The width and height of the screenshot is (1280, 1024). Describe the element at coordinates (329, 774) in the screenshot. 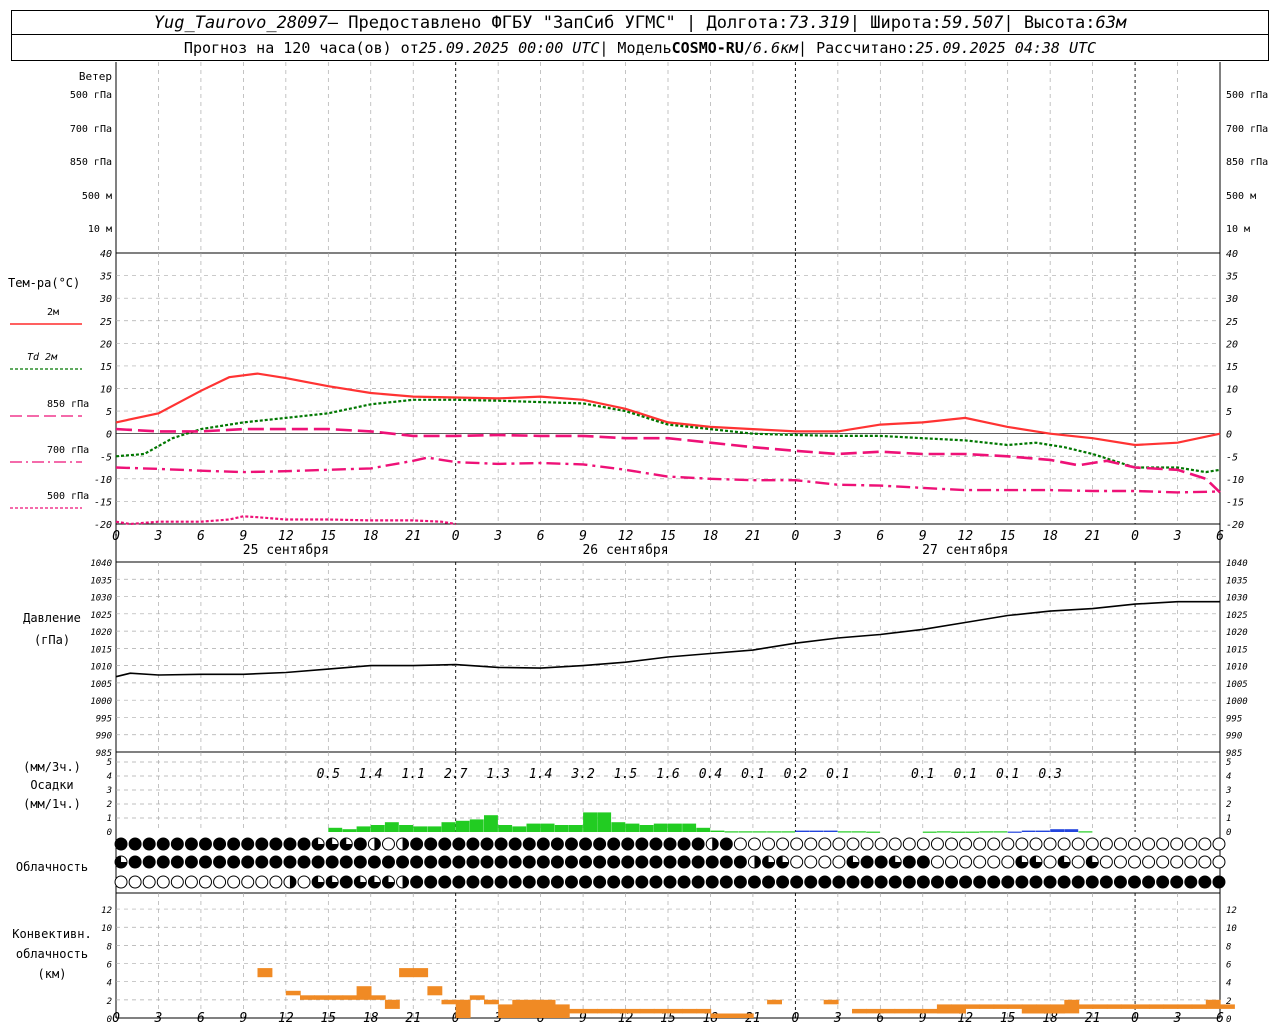

I see `precip-3h-total: 0.5` at that location.